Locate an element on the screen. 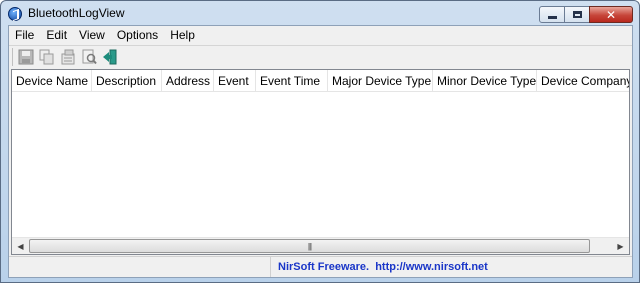 This screenshot has height=283, width=640. toolbar-grip is located at coordinates (12, 57).